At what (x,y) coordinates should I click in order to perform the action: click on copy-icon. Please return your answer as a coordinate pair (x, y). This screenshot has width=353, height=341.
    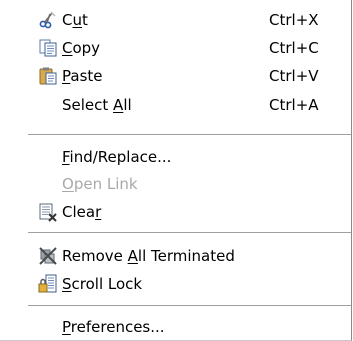
    Looking at the image, I should click on (48, 48).